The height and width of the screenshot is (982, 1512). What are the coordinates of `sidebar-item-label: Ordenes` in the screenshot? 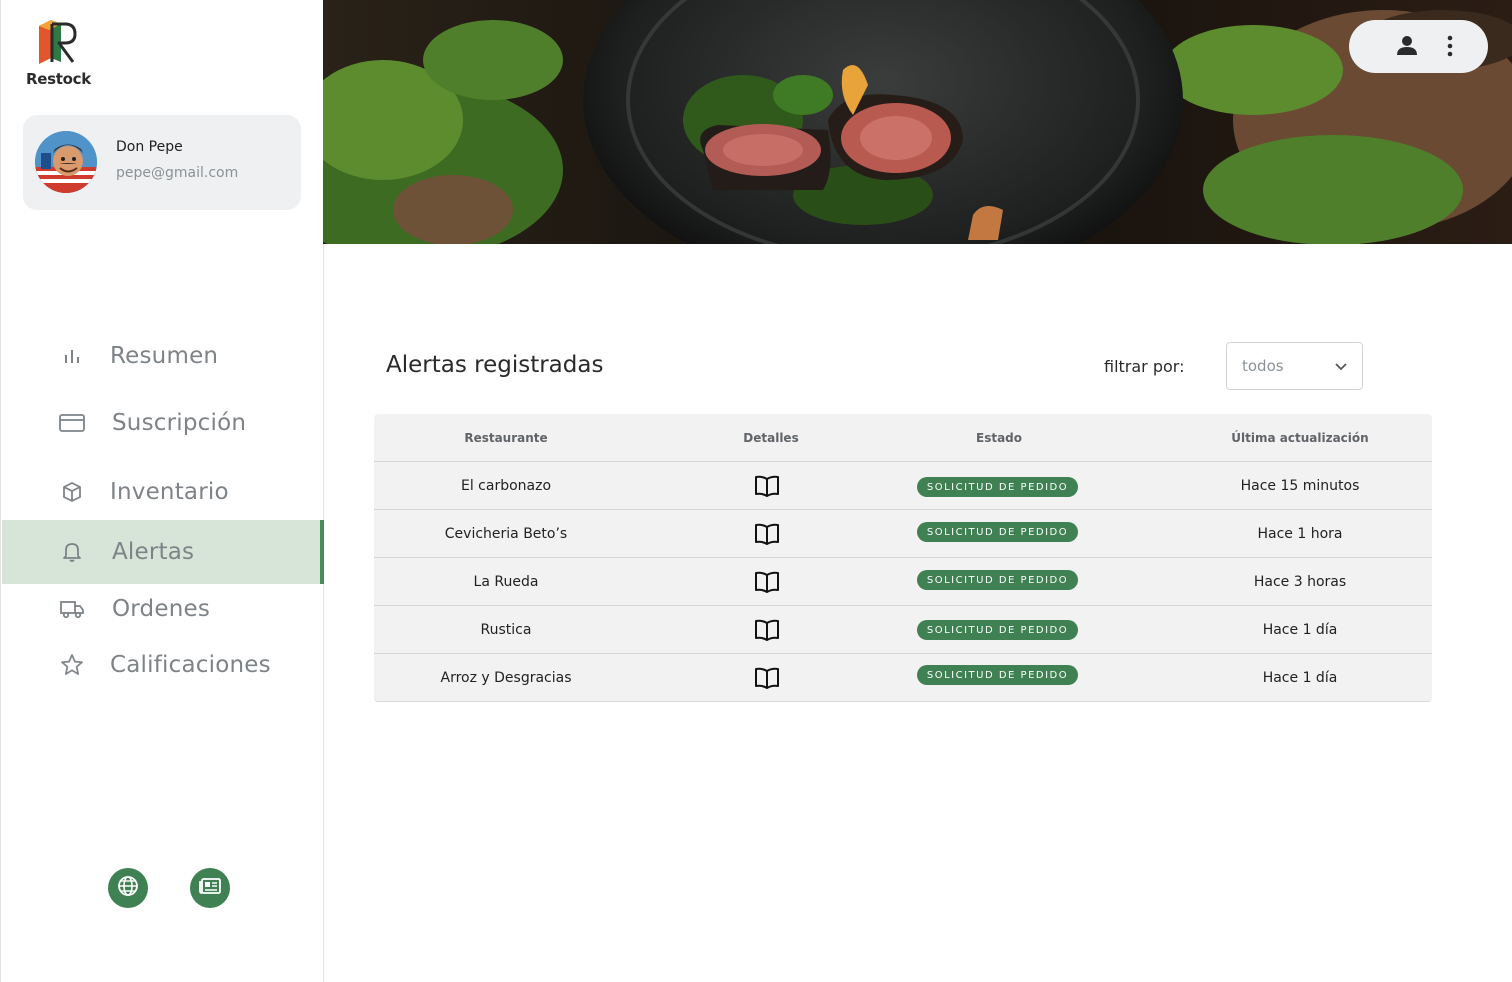 It's located at (161, 609).